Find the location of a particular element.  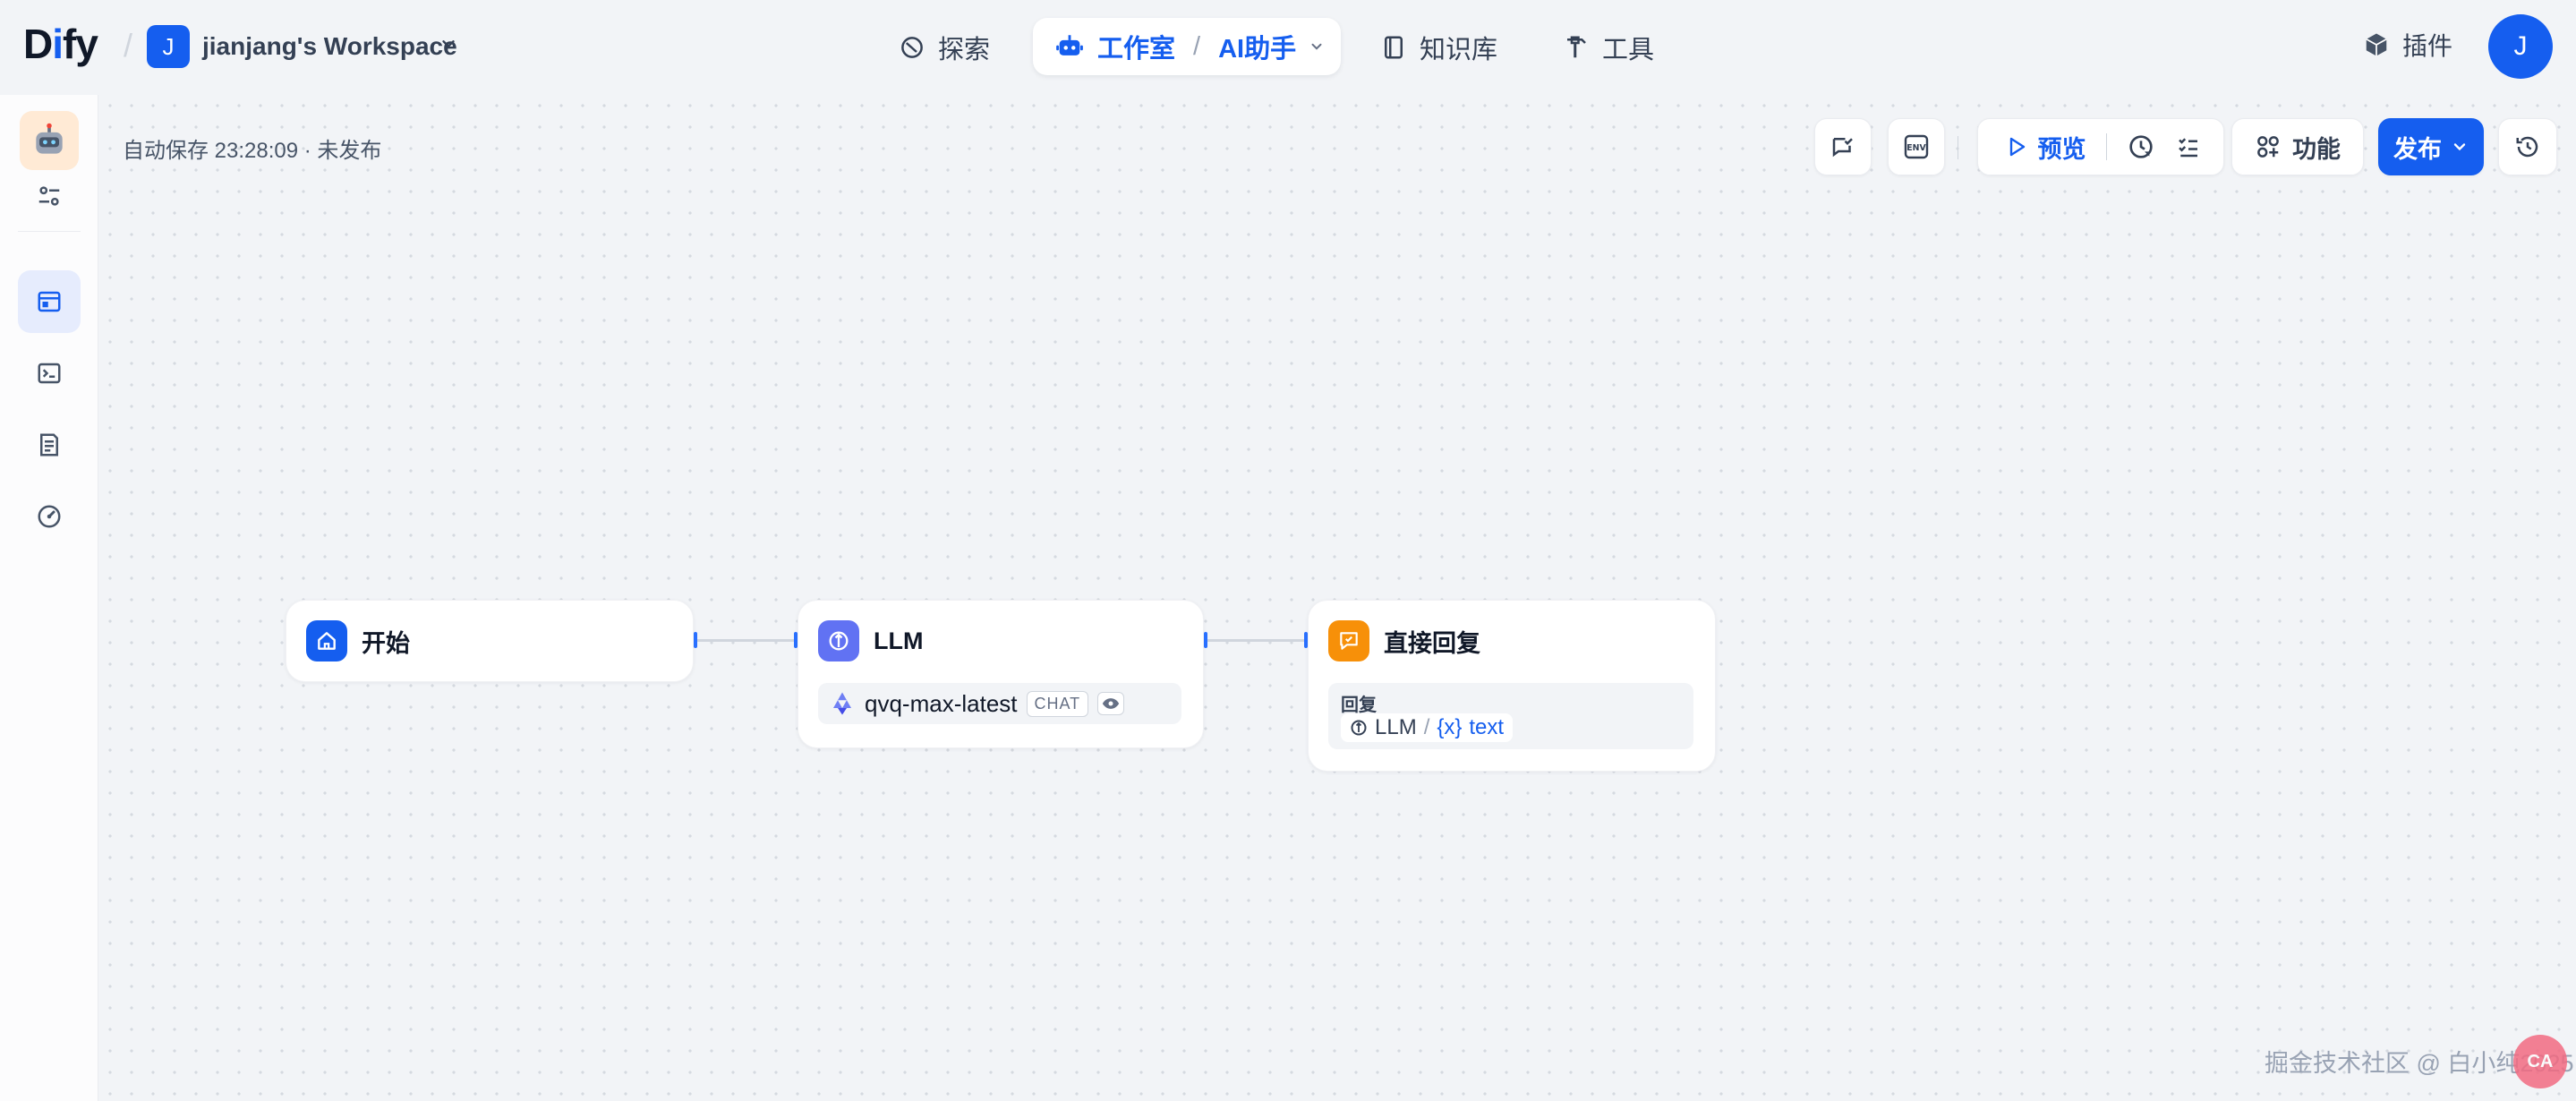

svg-text: ENV is located at coordinates (1916, 148).